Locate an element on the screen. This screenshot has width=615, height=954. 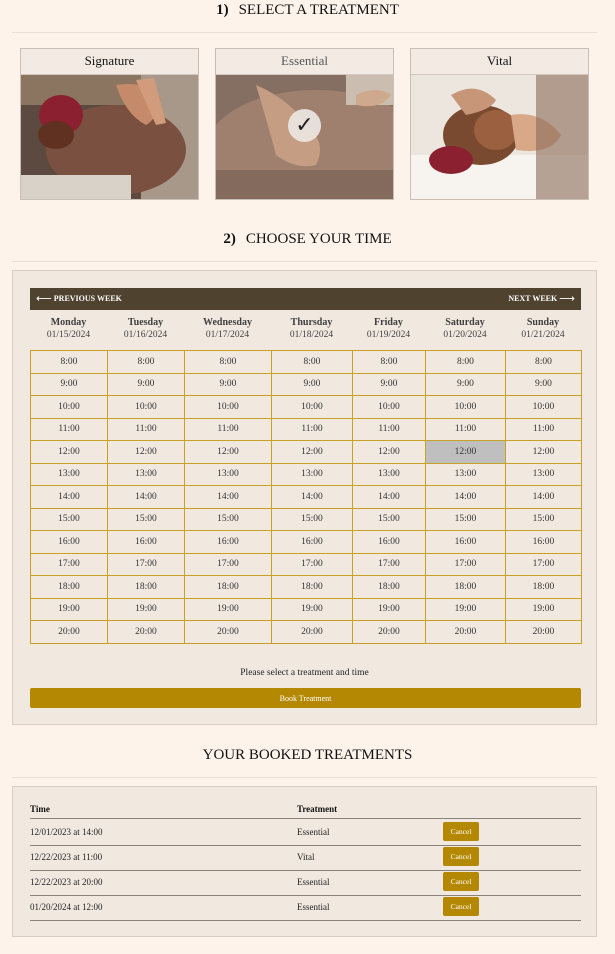
treatment-card-essential: Essential ✓ is located at coordinates (304, 124).